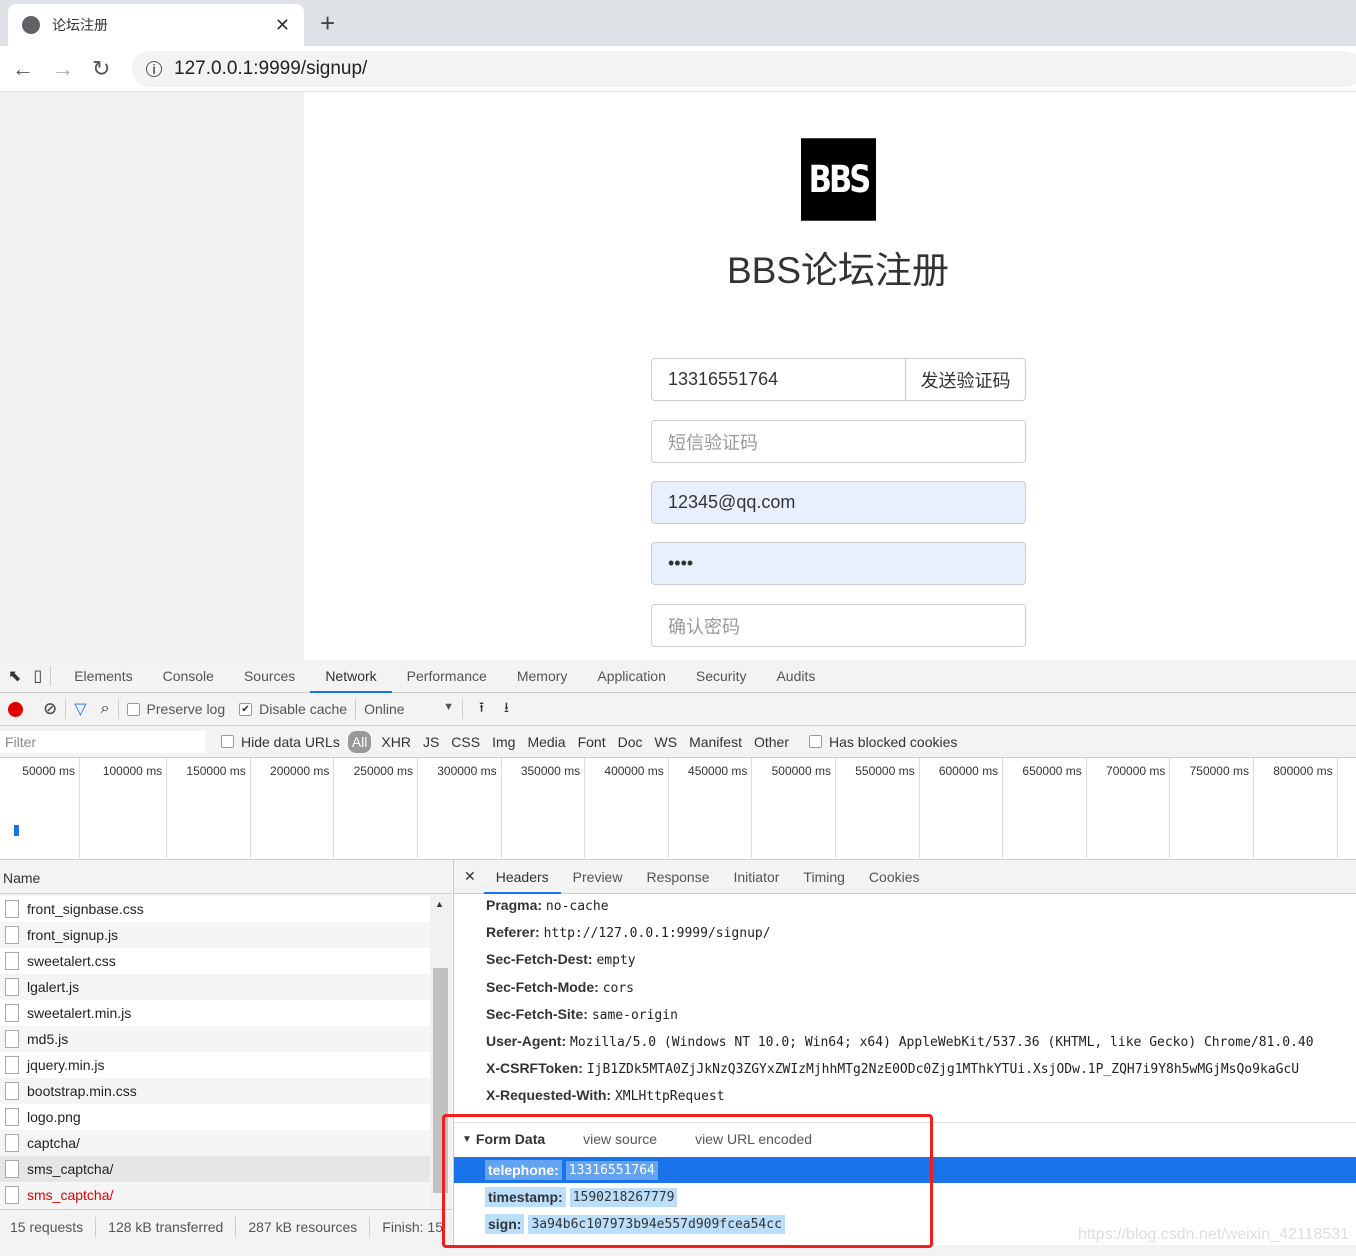  What do you see at coordinates (215, 1039) in the screenshot?
I see `request-row: md5.js` at bounding box center [215, 1039].